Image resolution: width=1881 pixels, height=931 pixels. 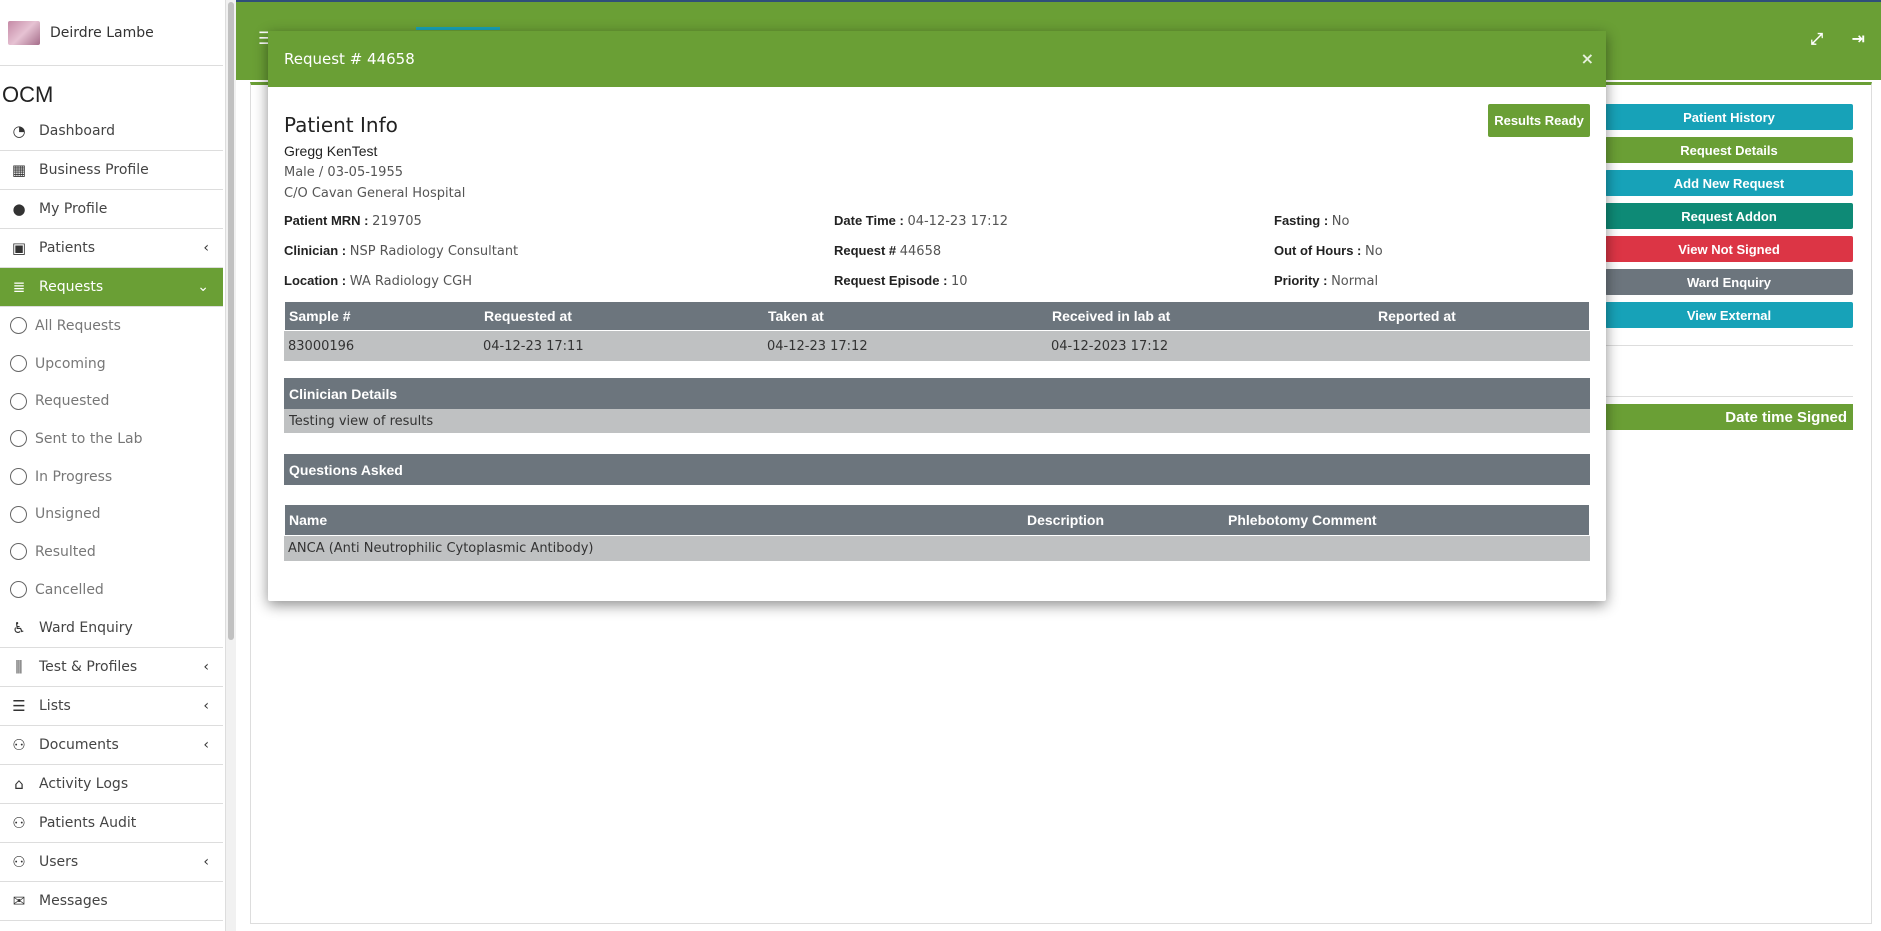 What do you see at coordinates (112, 590) in the screenshot?
I see `sidebar-subitem-cancelled: Cancelled` at bounding box center [112, 590].